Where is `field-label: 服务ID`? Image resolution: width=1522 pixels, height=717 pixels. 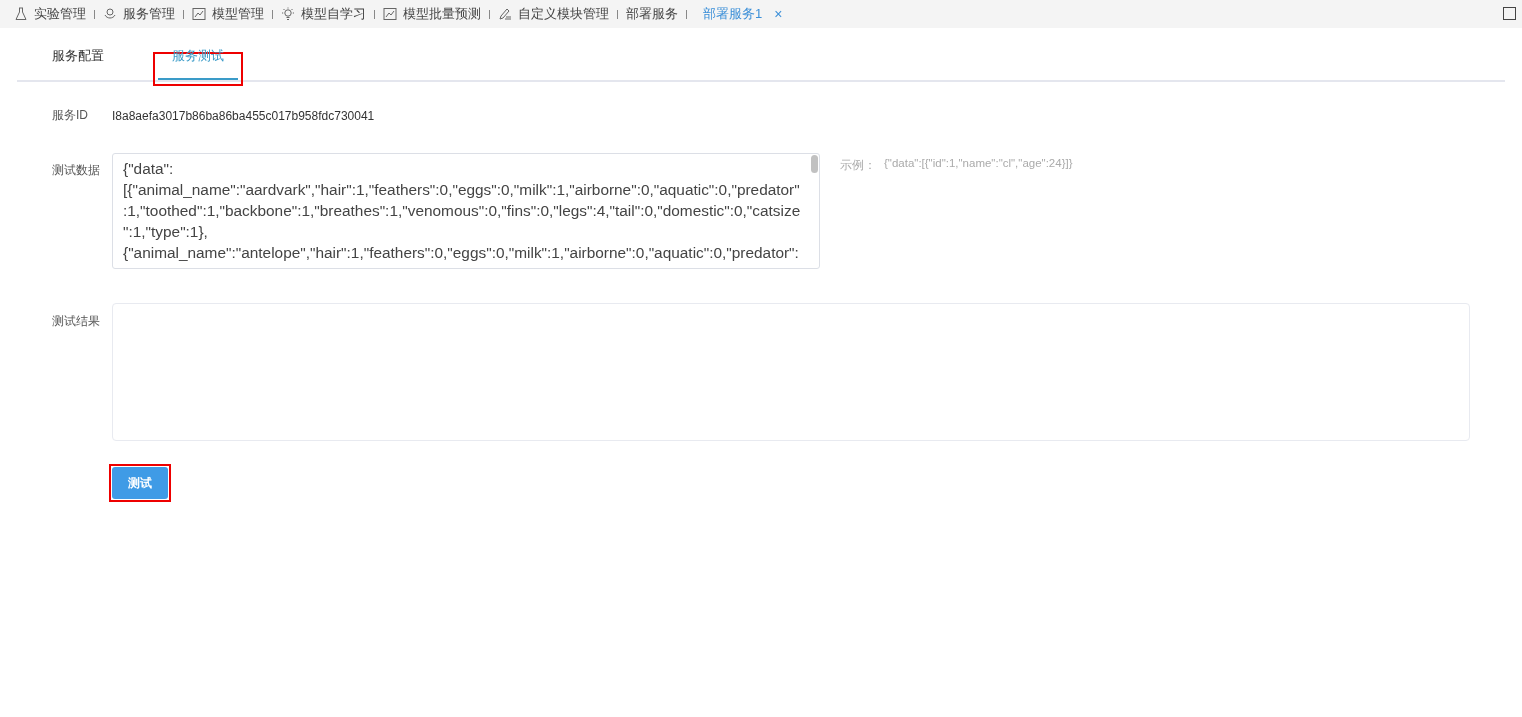
field-label: 服务ID is located at coordinates (70, 115).